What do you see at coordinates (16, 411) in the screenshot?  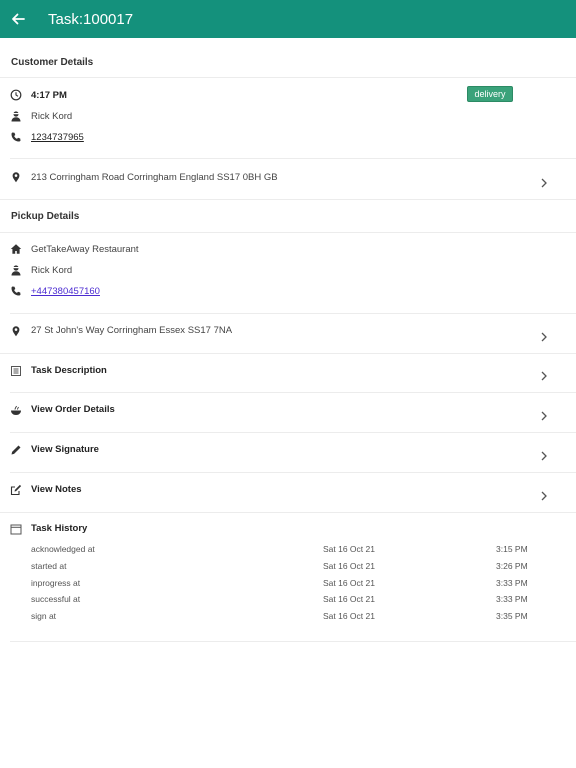 I see `food-bowl-icon` at bounding box center [16, 411].